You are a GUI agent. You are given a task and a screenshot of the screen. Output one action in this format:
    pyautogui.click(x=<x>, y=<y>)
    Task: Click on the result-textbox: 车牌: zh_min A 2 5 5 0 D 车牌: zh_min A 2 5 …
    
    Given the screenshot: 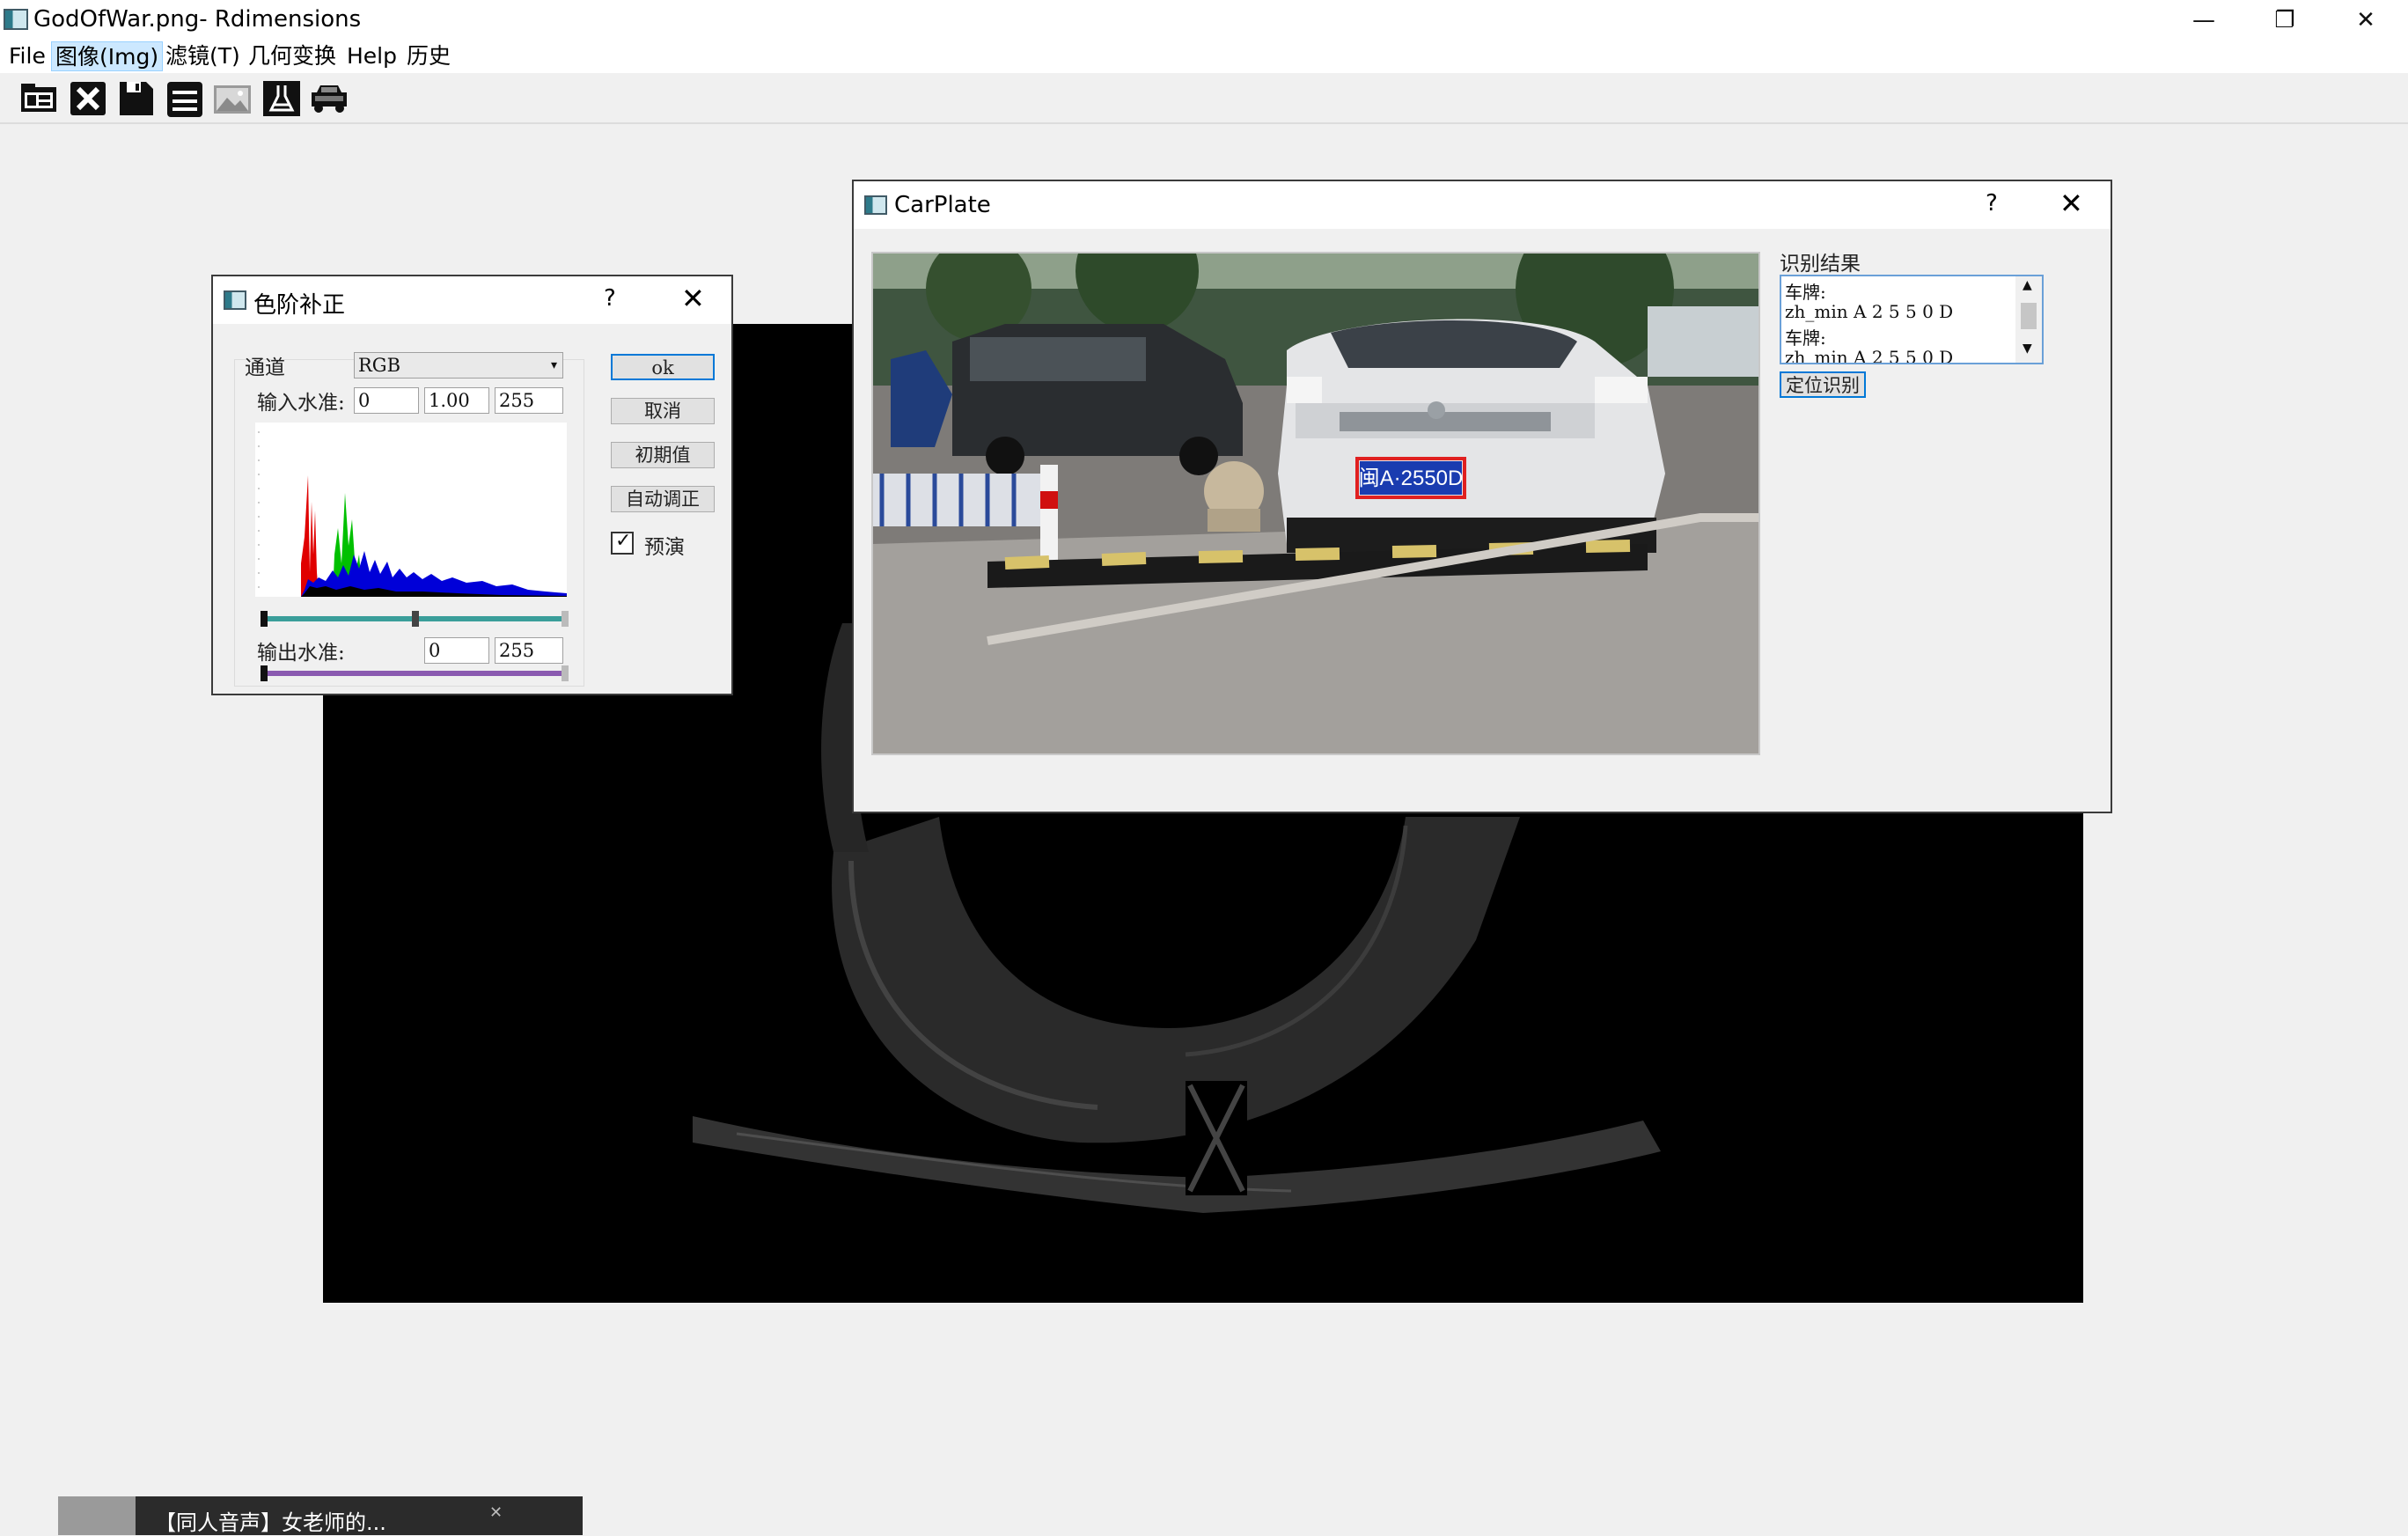 What is the action you would take?
    pyautogui.click(x=1912, y=319)
    